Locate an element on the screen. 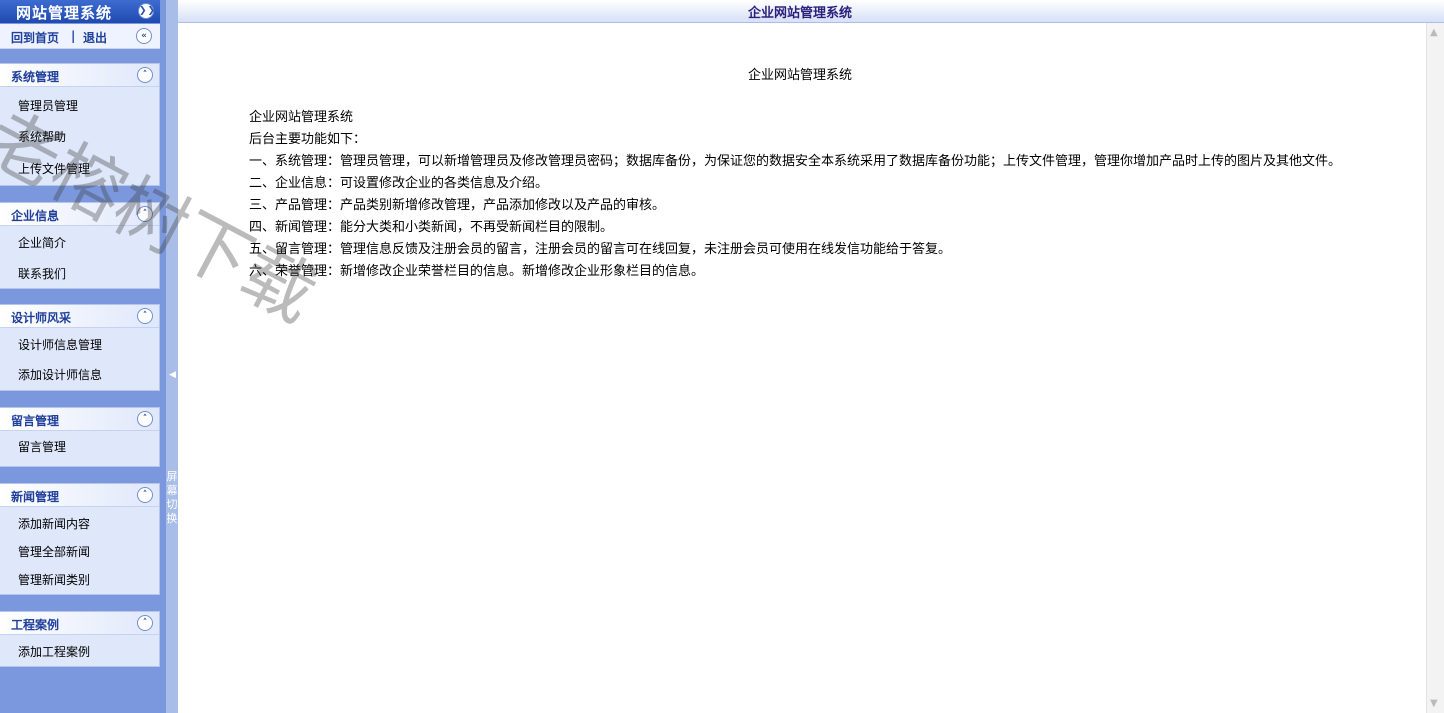  menu-item-add-project: 添加工程案例 is located at coordinates (54, 651).